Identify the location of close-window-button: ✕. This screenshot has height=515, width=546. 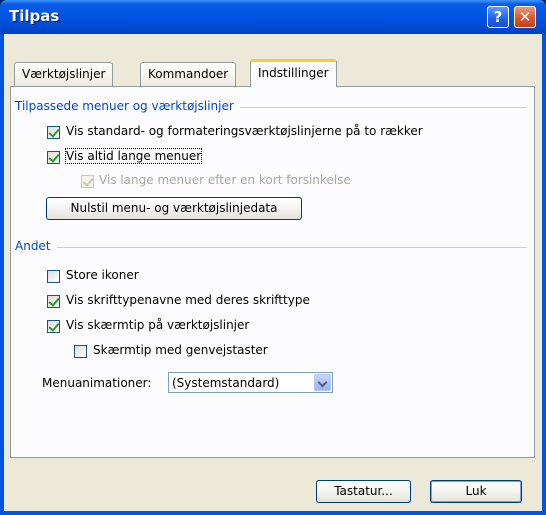
(525, 17).